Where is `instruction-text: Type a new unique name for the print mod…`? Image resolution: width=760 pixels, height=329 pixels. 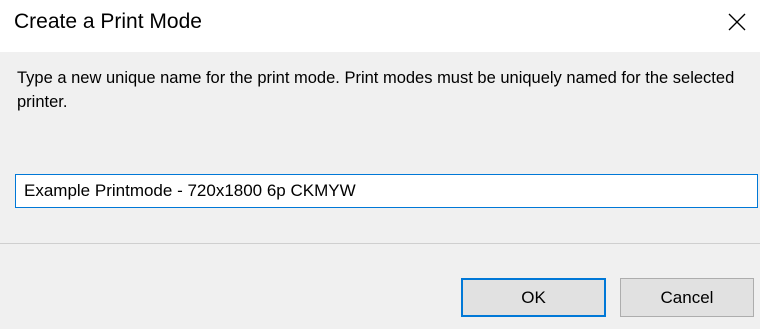 instruction-text: Type a new unique name for the print mod… is located at coordinates (376, 90).